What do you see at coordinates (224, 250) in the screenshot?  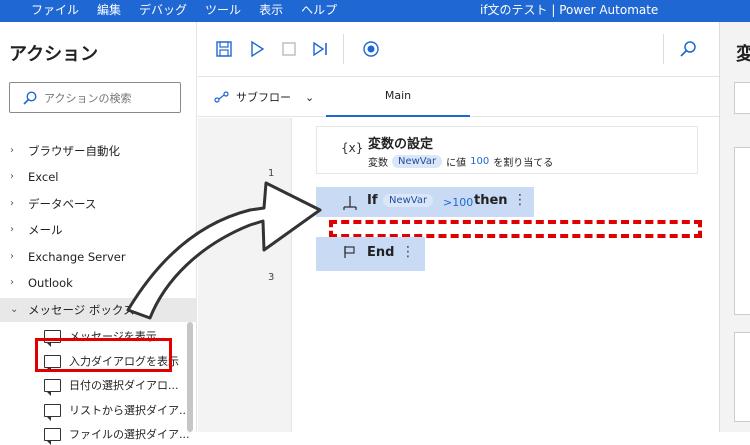 I see `annotation-arrow` at bounding box center [224, 250].